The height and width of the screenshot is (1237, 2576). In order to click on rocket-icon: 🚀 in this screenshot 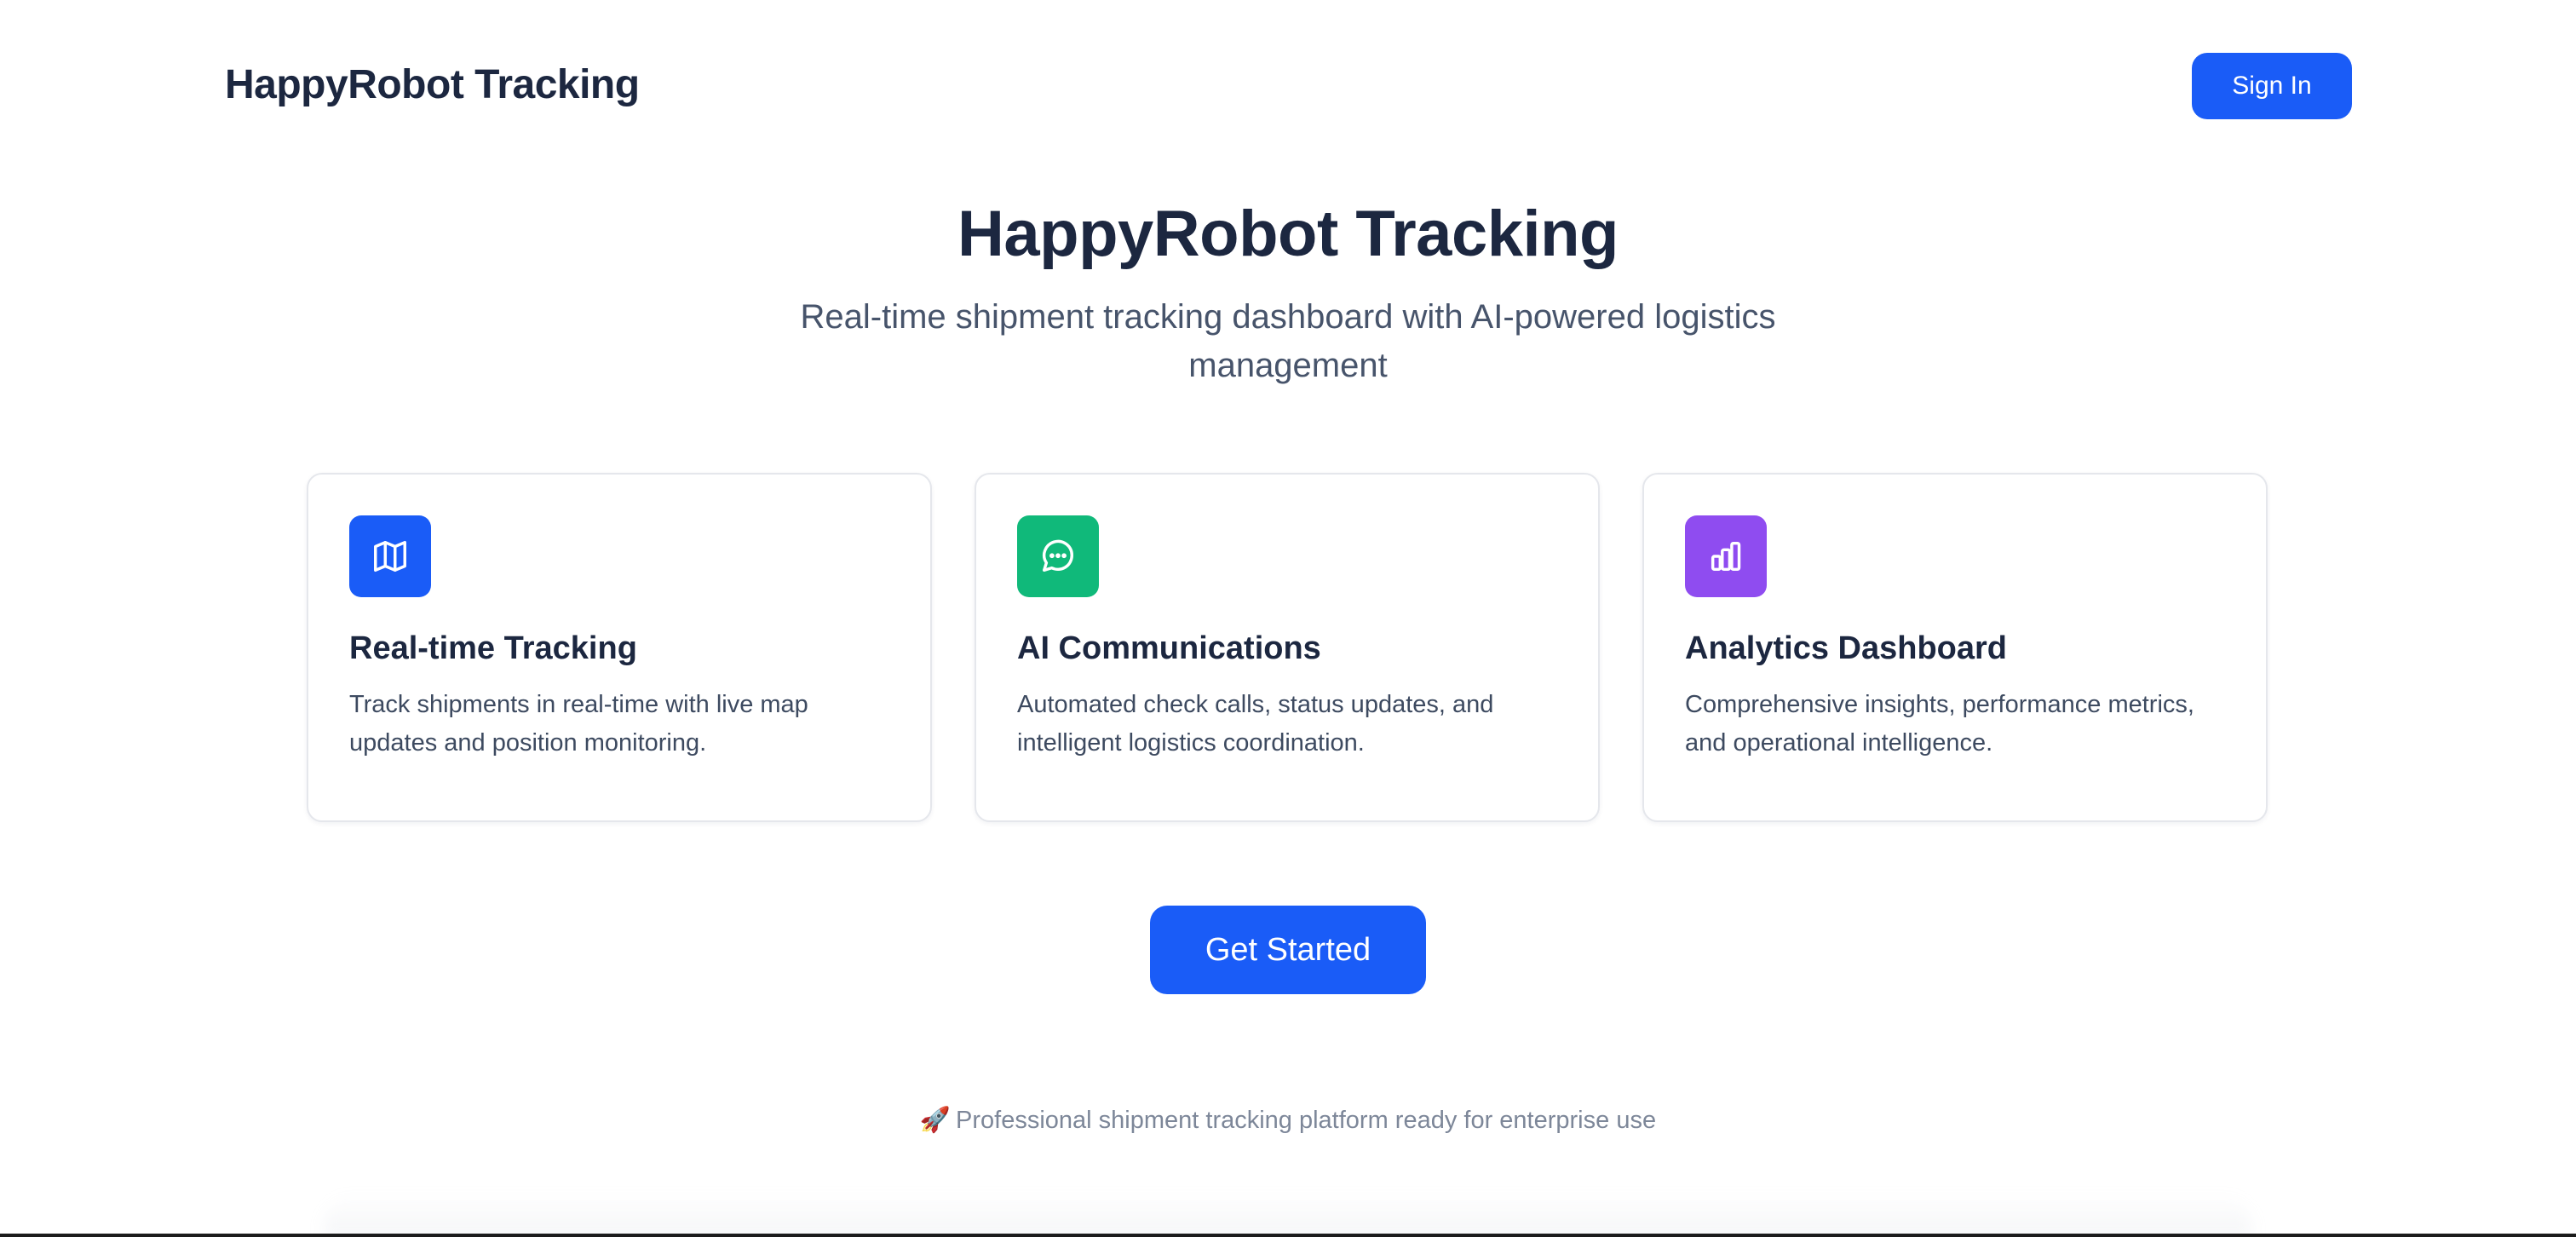, I will do `click(936, 1120)`.